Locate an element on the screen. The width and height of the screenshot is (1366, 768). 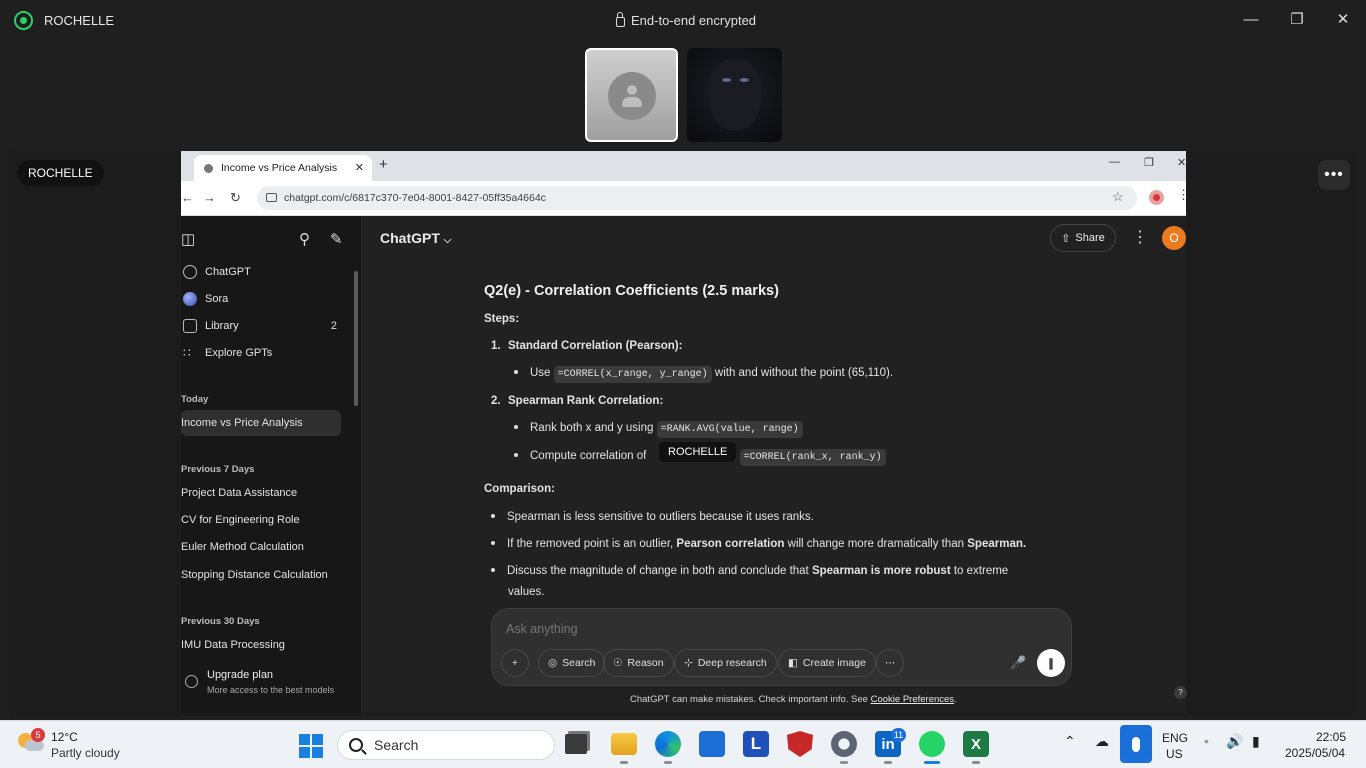
reason-tool-button: ☉ Reason is located at coordinates (638, 663).